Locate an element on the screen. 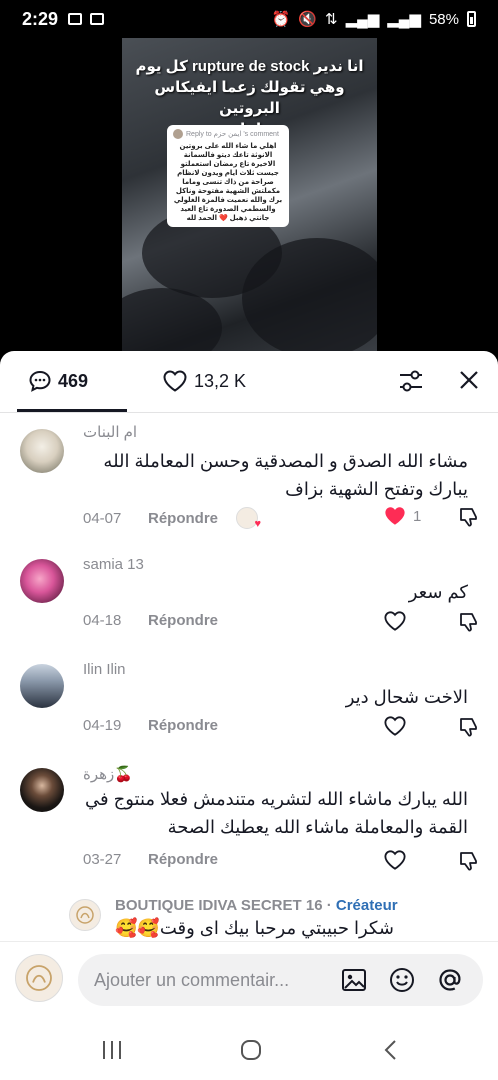 The height and width of the screenshot is (1080, 498). heart-icon: ♥ is located at coordinates (258, 524).